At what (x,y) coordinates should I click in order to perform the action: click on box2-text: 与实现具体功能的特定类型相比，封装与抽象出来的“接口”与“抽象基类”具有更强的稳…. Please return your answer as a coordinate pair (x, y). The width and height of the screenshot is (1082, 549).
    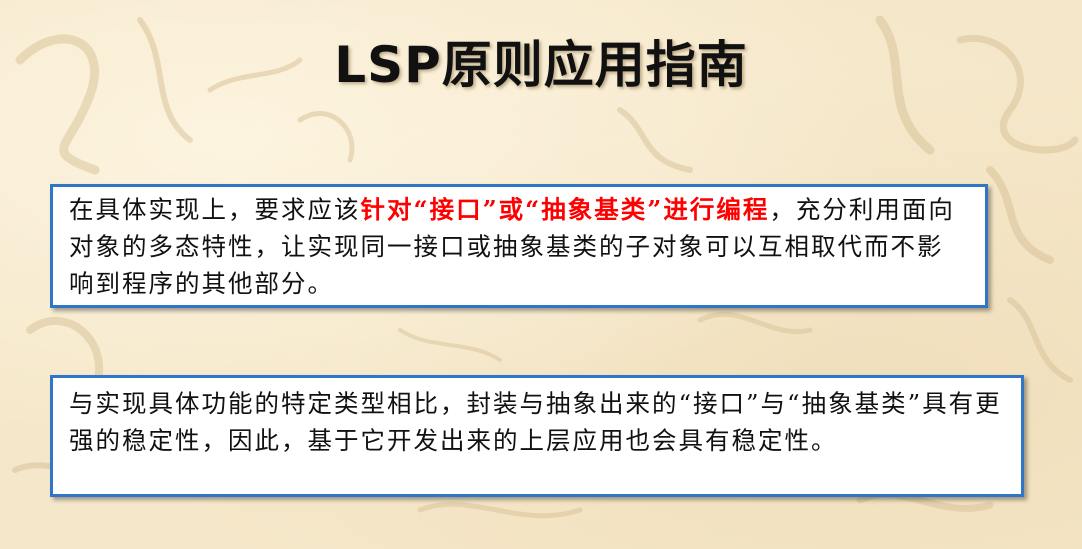
    Looking at the image, I should click on (535, 422).